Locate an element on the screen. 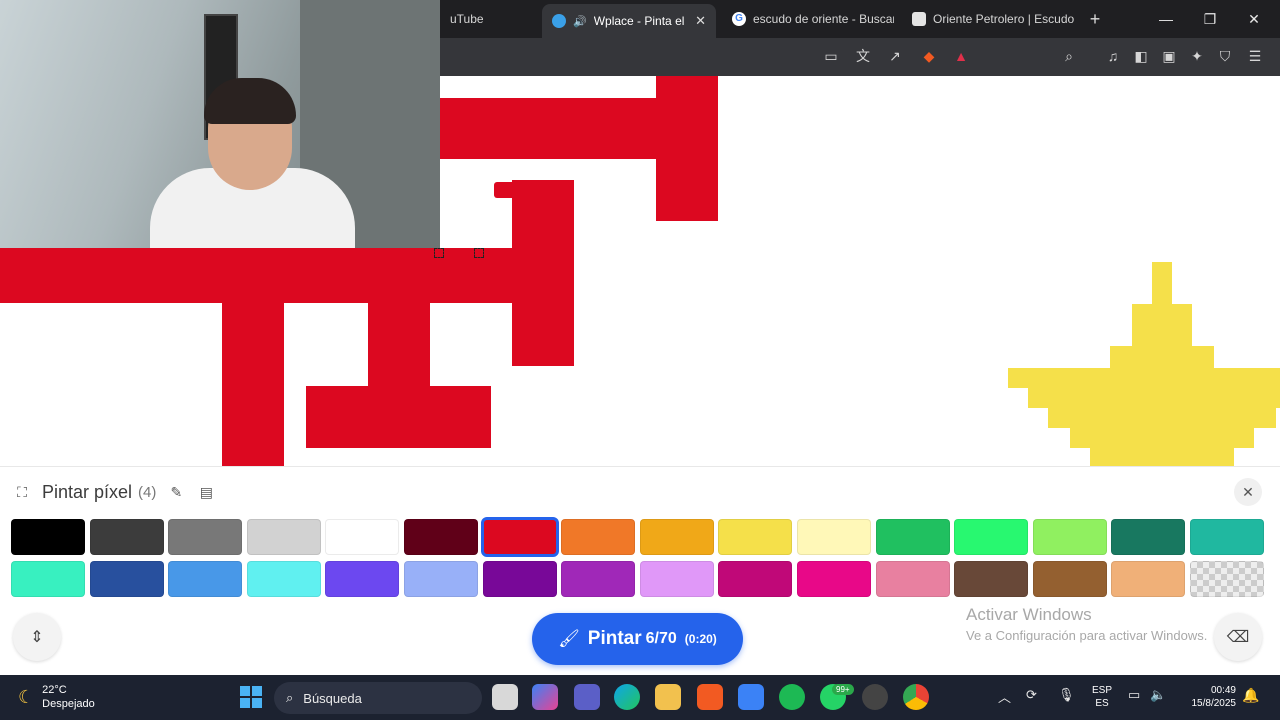 Image resolution: width=1280 pixels, height=720 pixels. expand-toggle-button: ⇕ is located at coordinates (37, 637).